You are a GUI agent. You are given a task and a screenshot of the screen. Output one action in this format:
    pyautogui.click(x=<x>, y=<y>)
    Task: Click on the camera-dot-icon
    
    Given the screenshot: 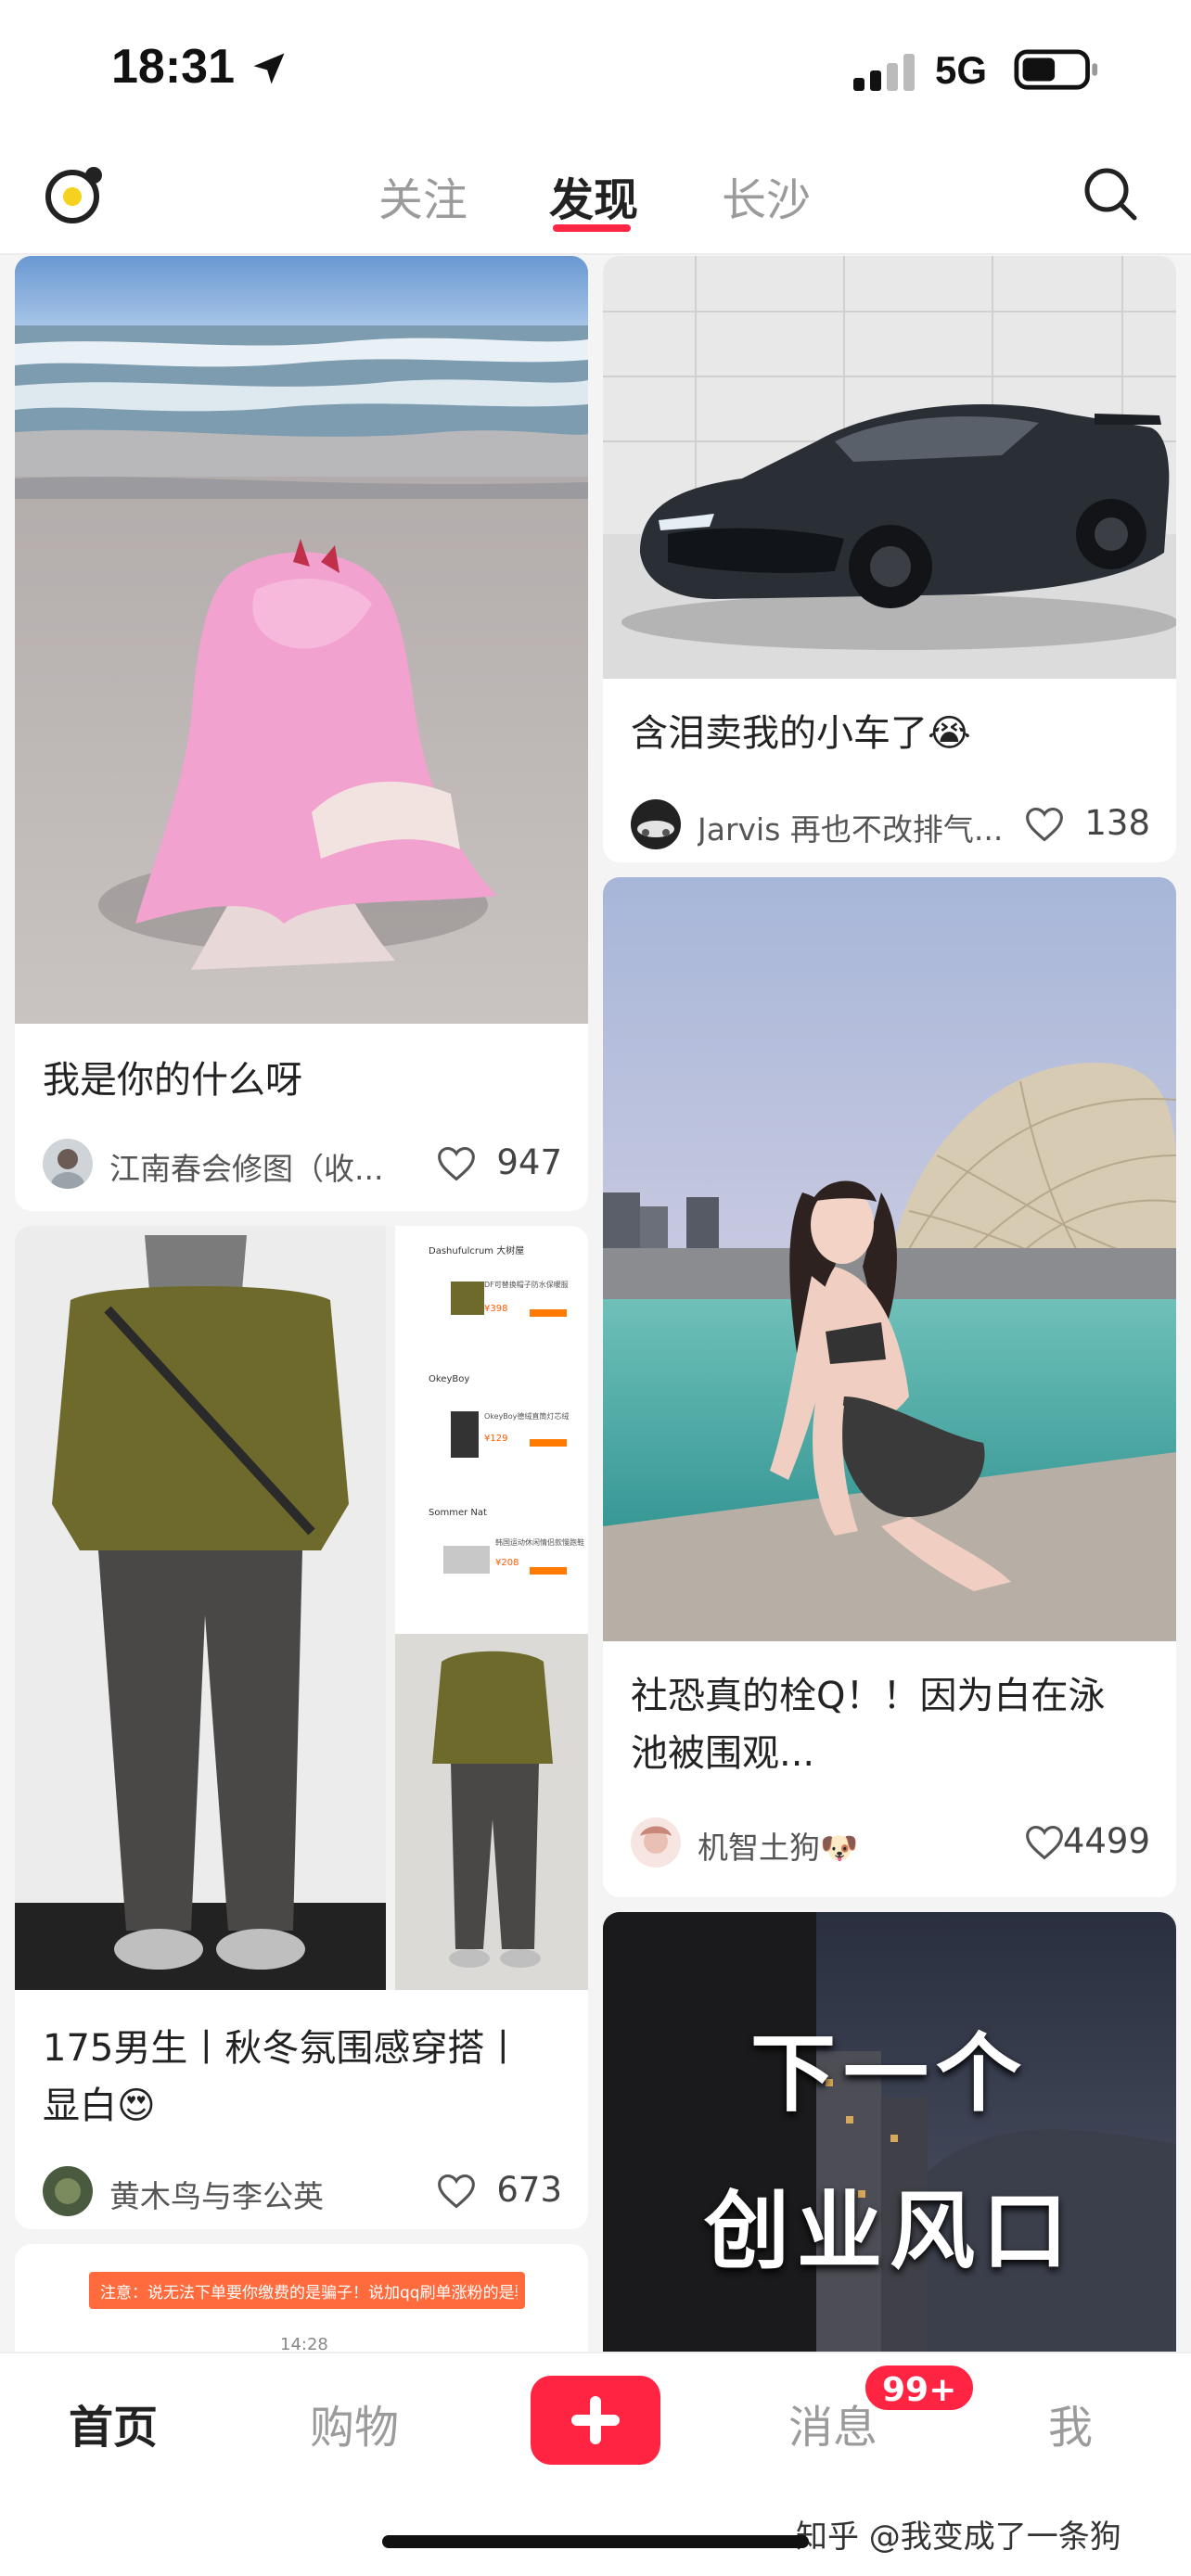 What is the action you would take?
    pyautogui.click(x=75, y=193)
    